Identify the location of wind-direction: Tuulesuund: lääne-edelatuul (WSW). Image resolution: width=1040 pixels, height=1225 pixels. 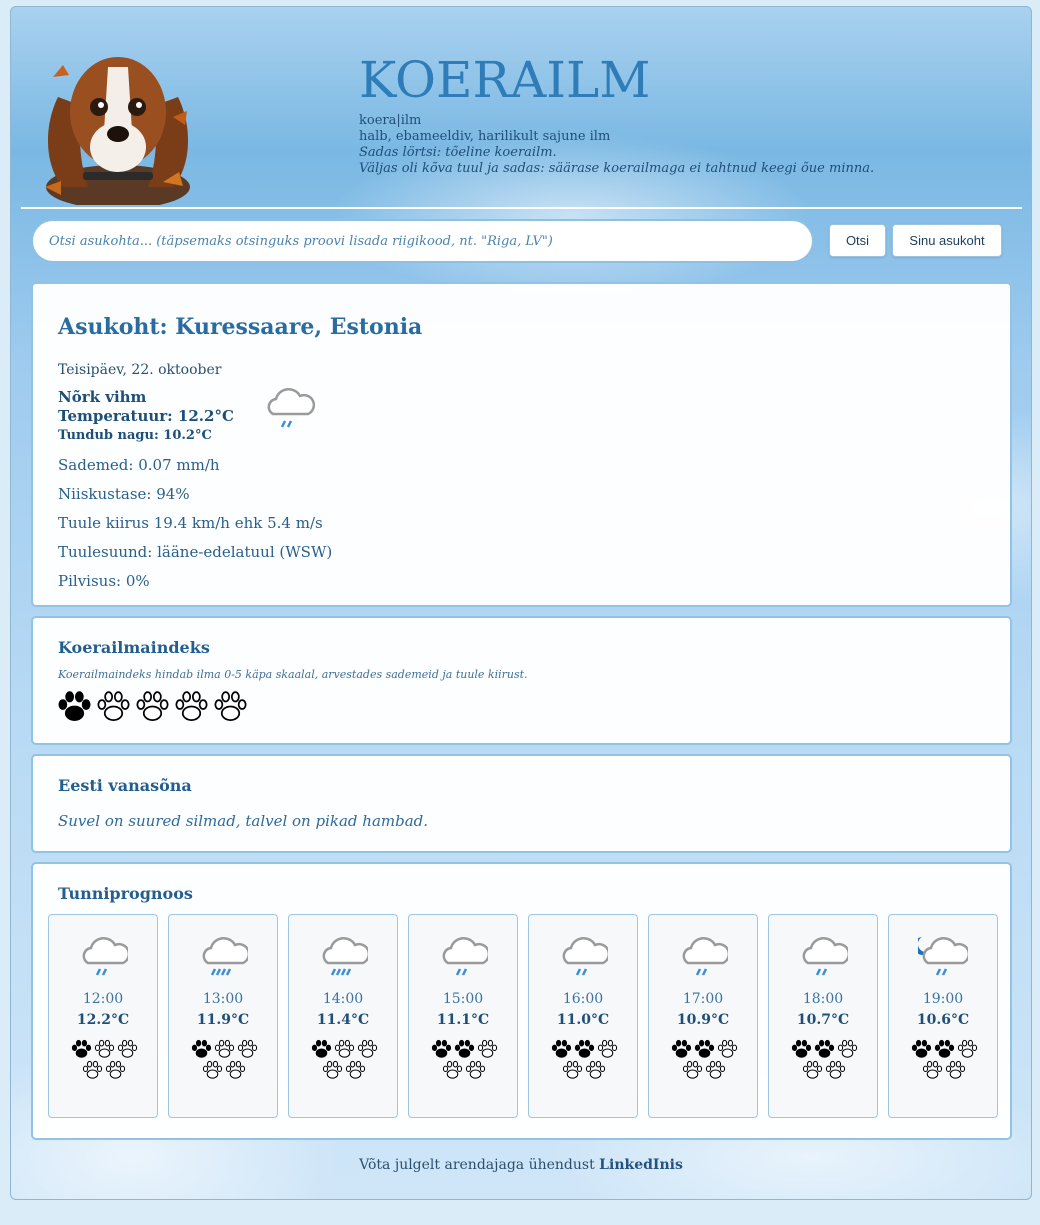
(195, 552).